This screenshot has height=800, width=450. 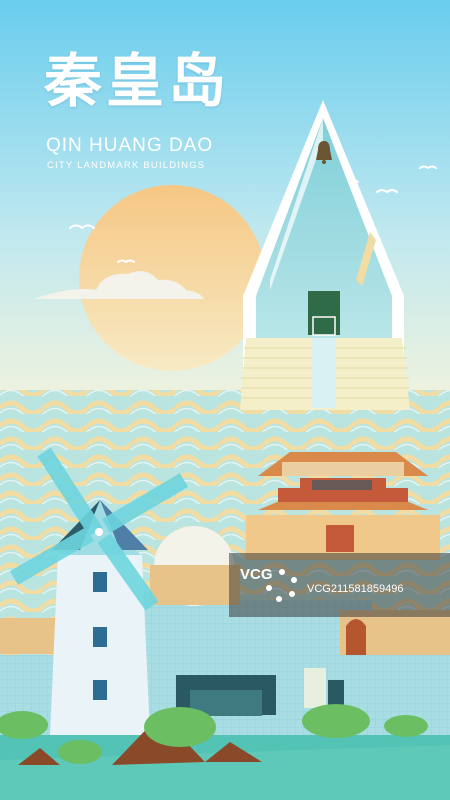 I want to click on title-chinese: 秦皇岛, so click(x=137, y=81).